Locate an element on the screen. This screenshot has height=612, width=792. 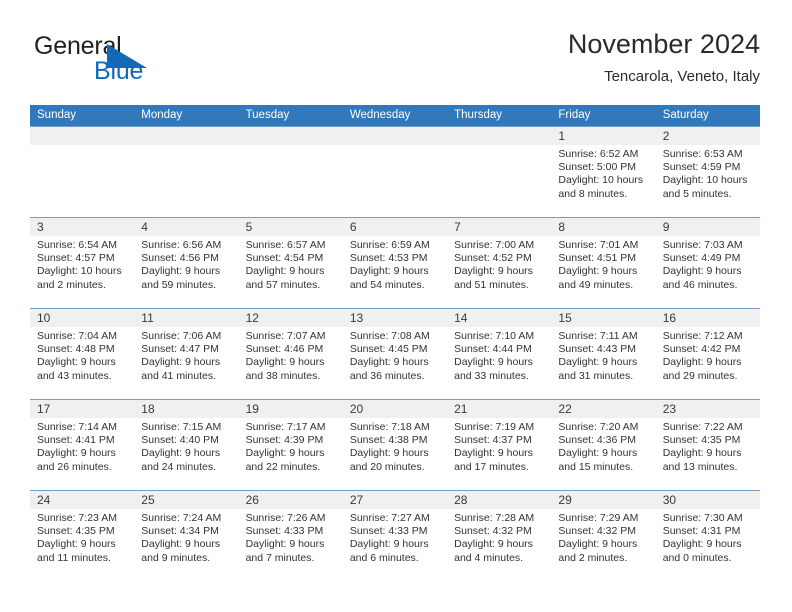
day-number: 19 is located at coordinates (290, 409).